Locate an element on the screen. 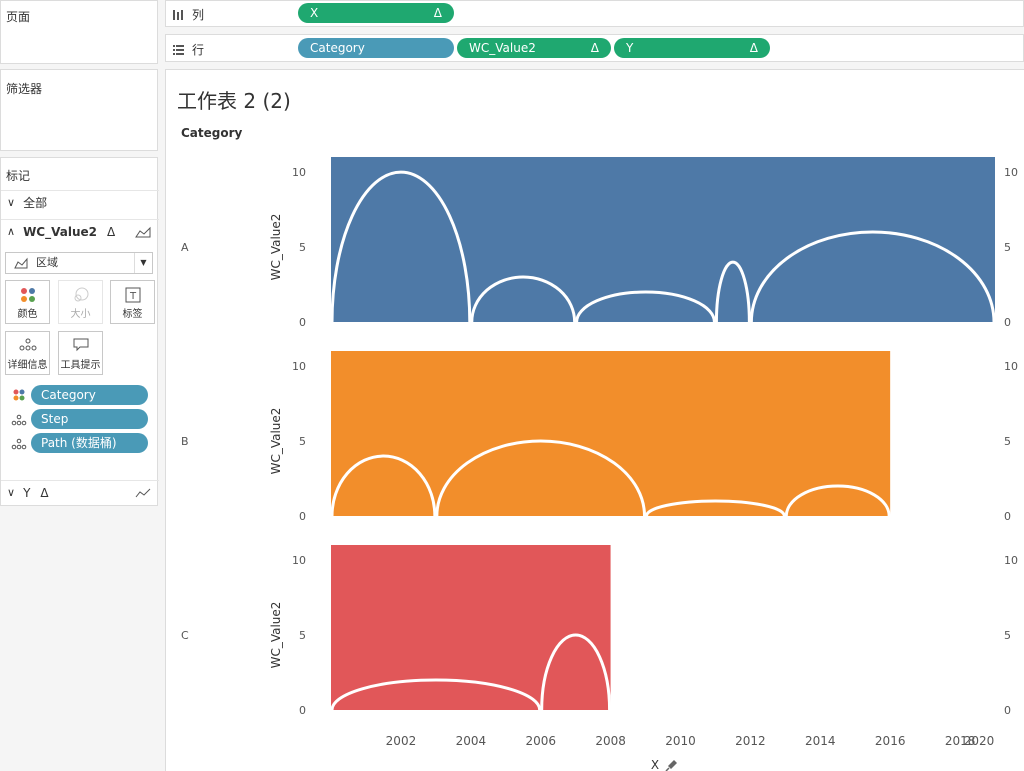 This screenshot has width=1024, height=771. color-button: 颜色 is located at coordinates (27, 302).